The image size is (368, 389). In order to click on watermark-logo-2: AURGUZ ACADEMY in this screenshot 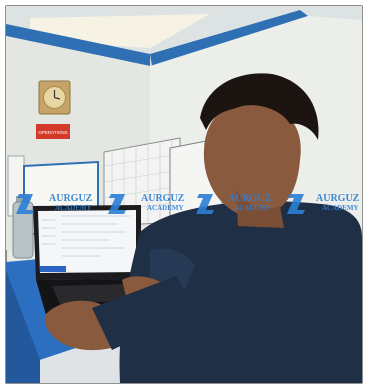, I will do `click(146, 203)`.